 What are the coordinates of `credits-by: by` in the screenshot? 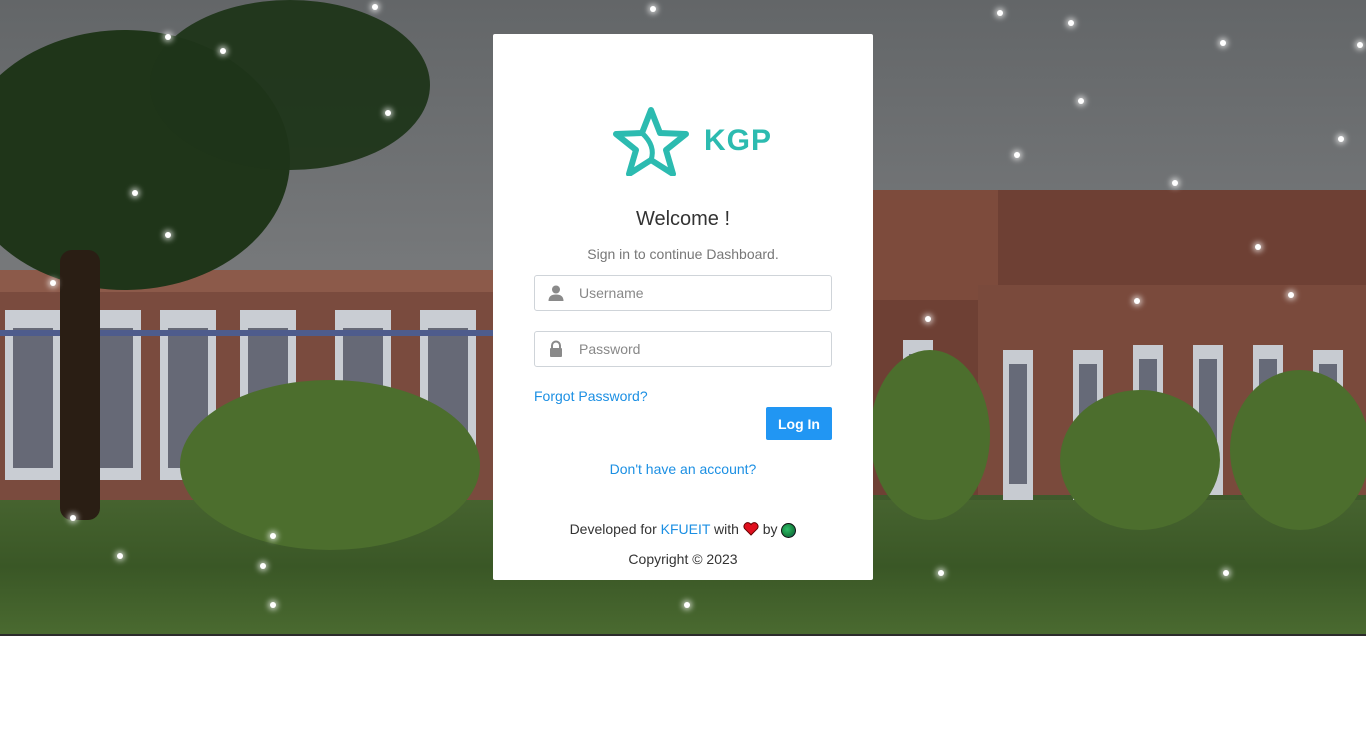 It's located at (770, 529).